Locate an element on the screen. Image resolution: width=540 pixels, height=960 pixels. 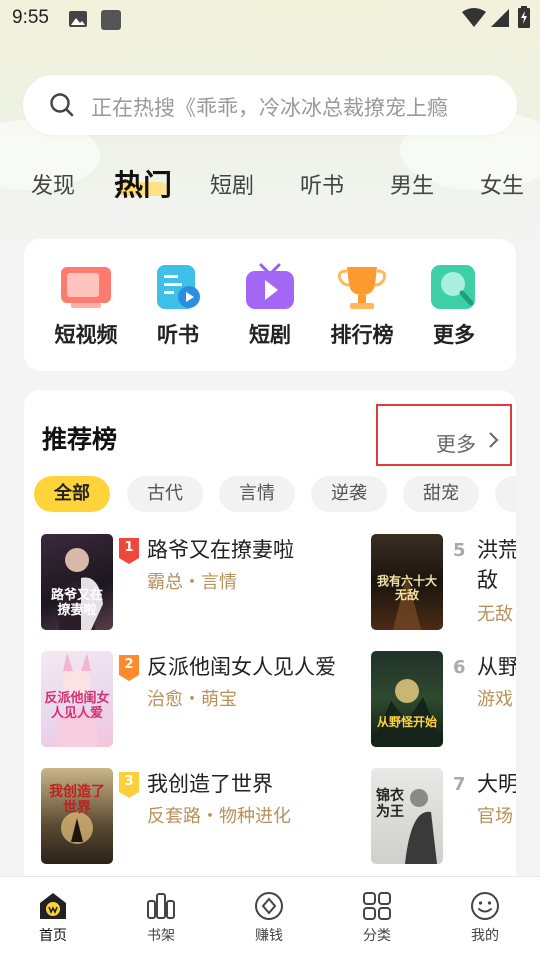
quick-entry-short-drama: 短剧 is located at coordinates (270, 306).